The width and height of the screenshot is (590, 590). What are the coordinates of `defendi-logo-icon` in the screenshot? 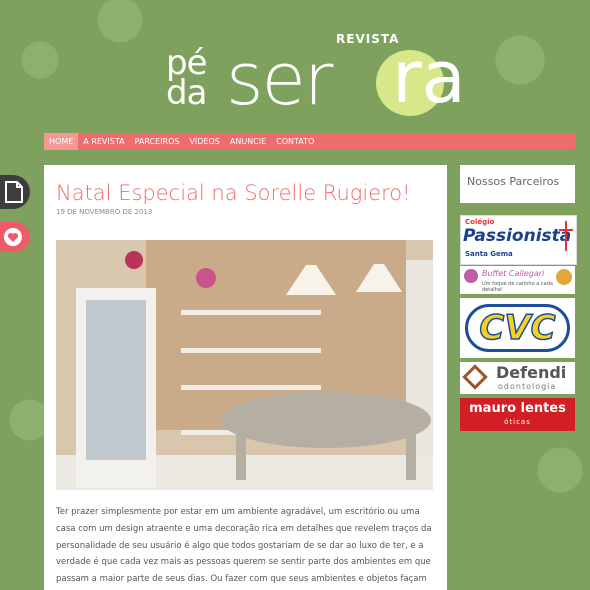 It's located at (475, 377).